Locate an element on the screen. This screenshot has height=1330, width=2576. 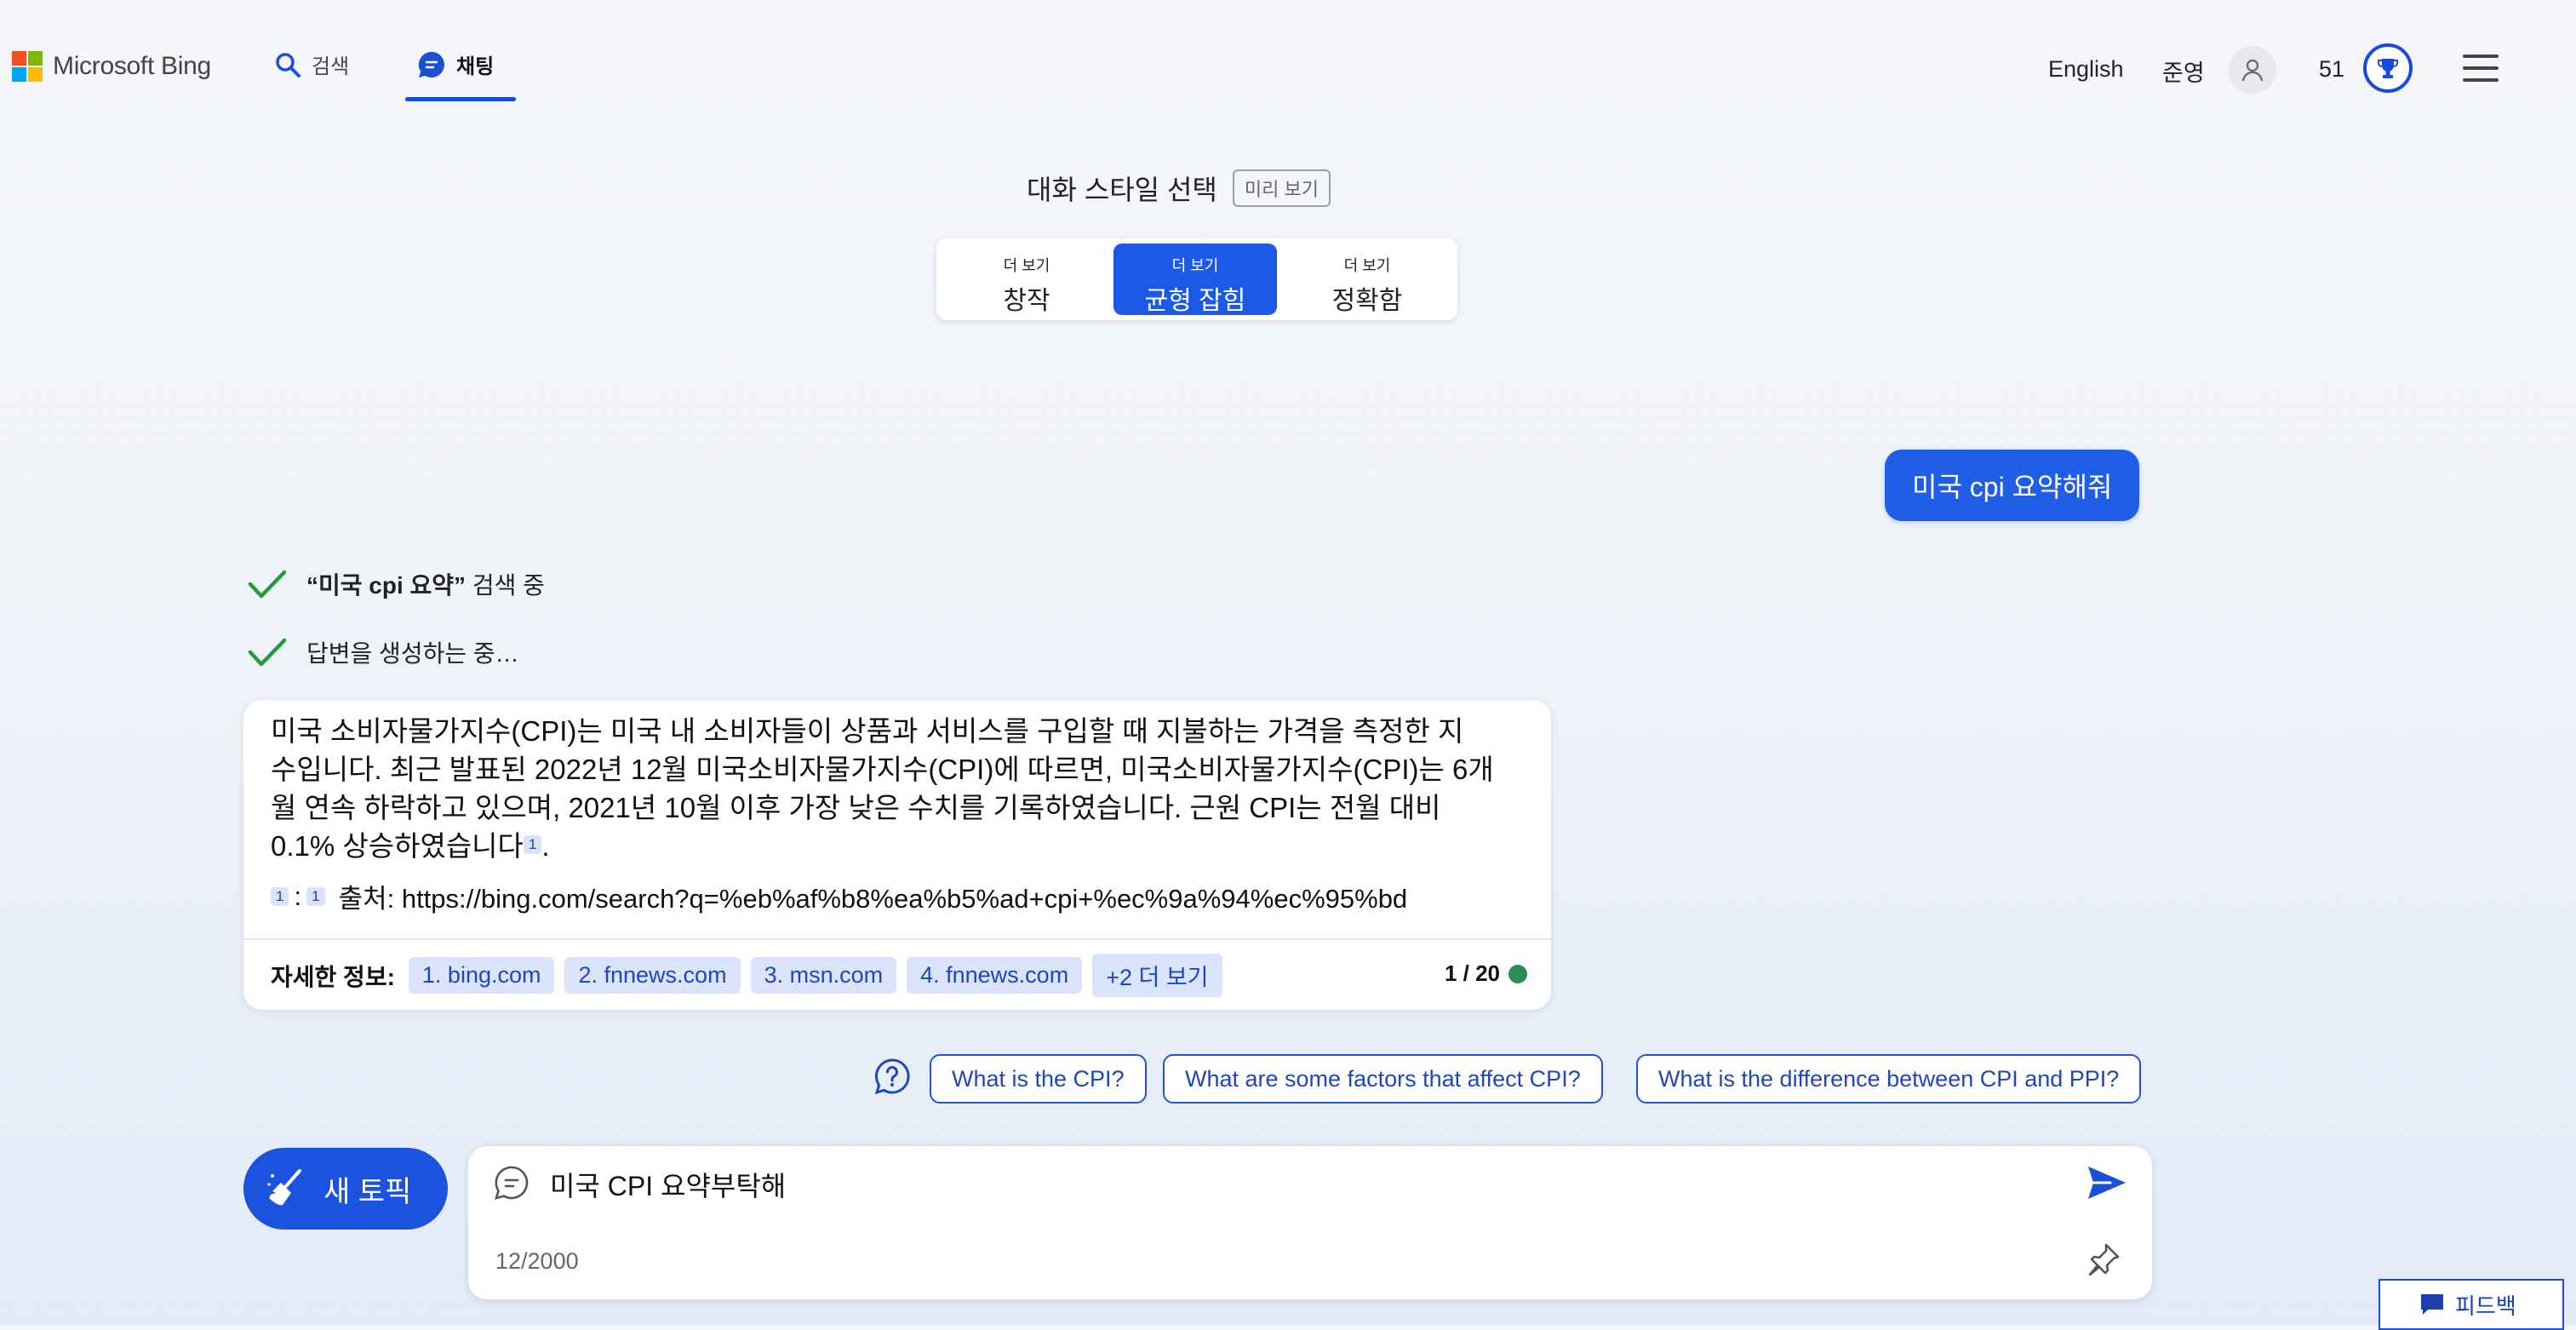
style-option-label: 정확함 is located at coordinates (1367, 301).